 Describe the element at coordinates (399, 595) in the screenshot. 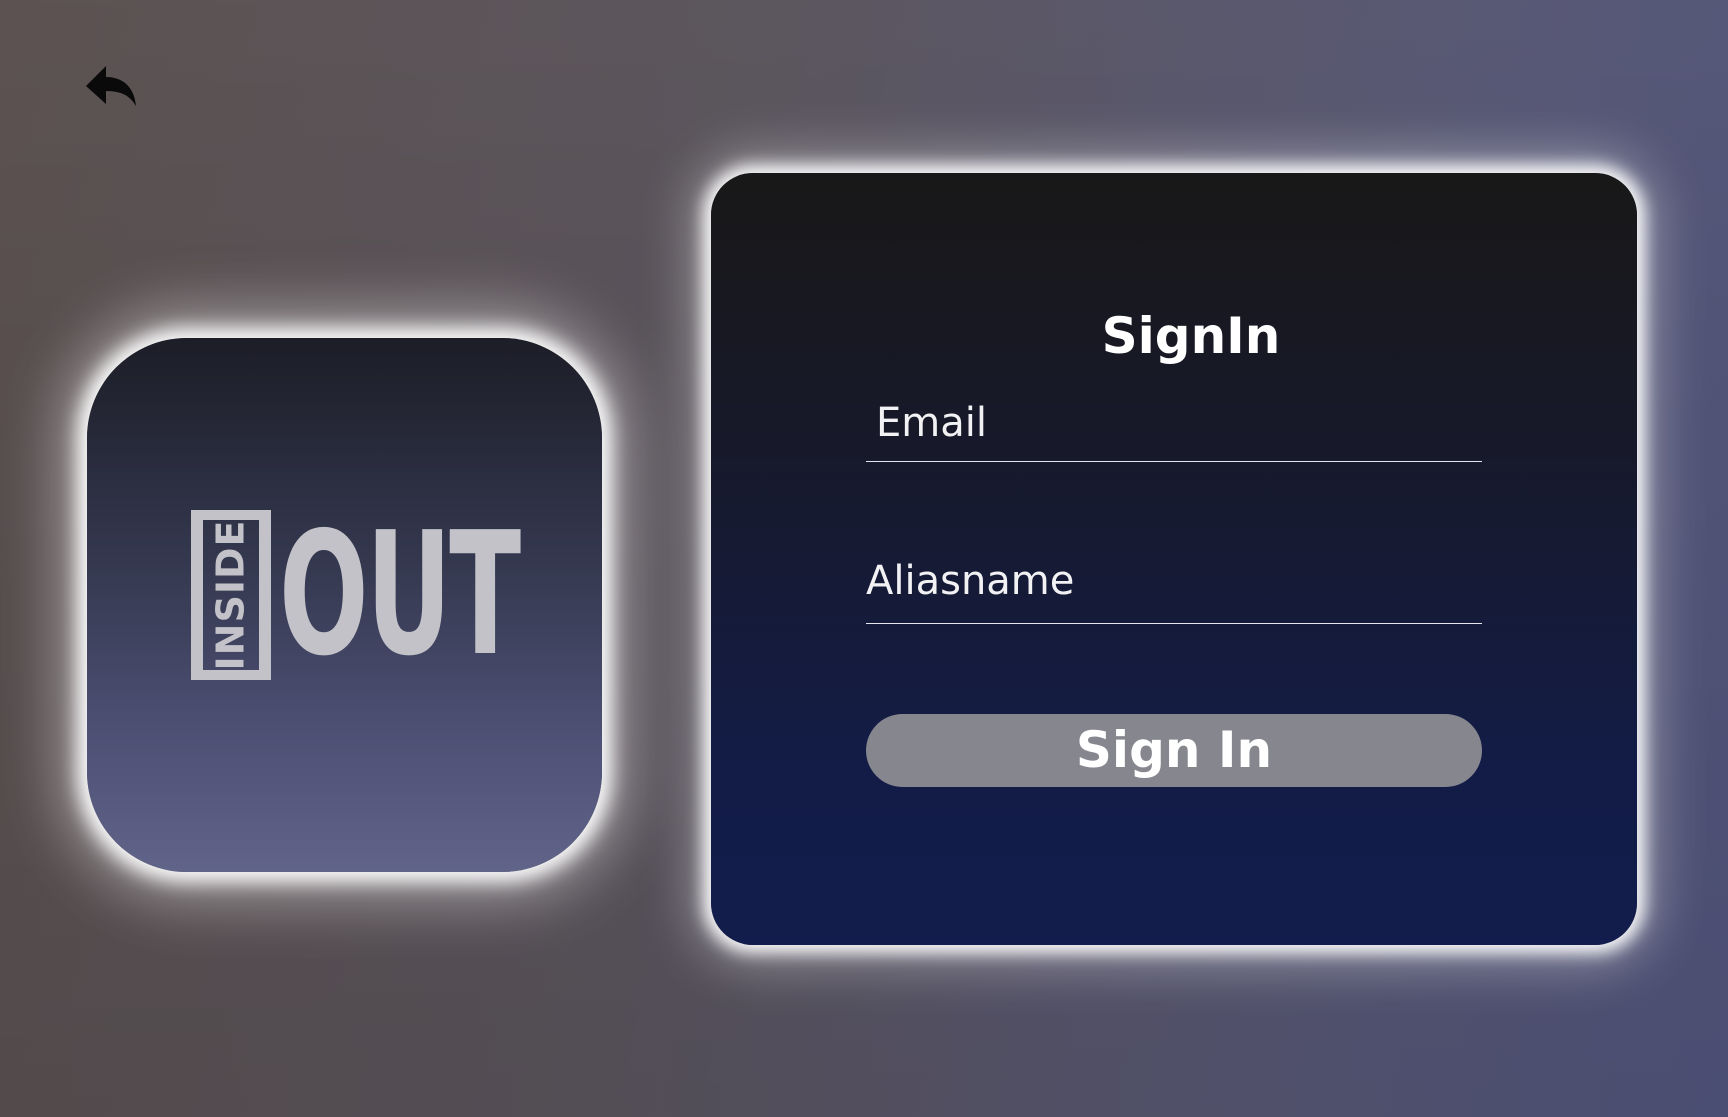

I see `logo-out-text: OUT` at that location.